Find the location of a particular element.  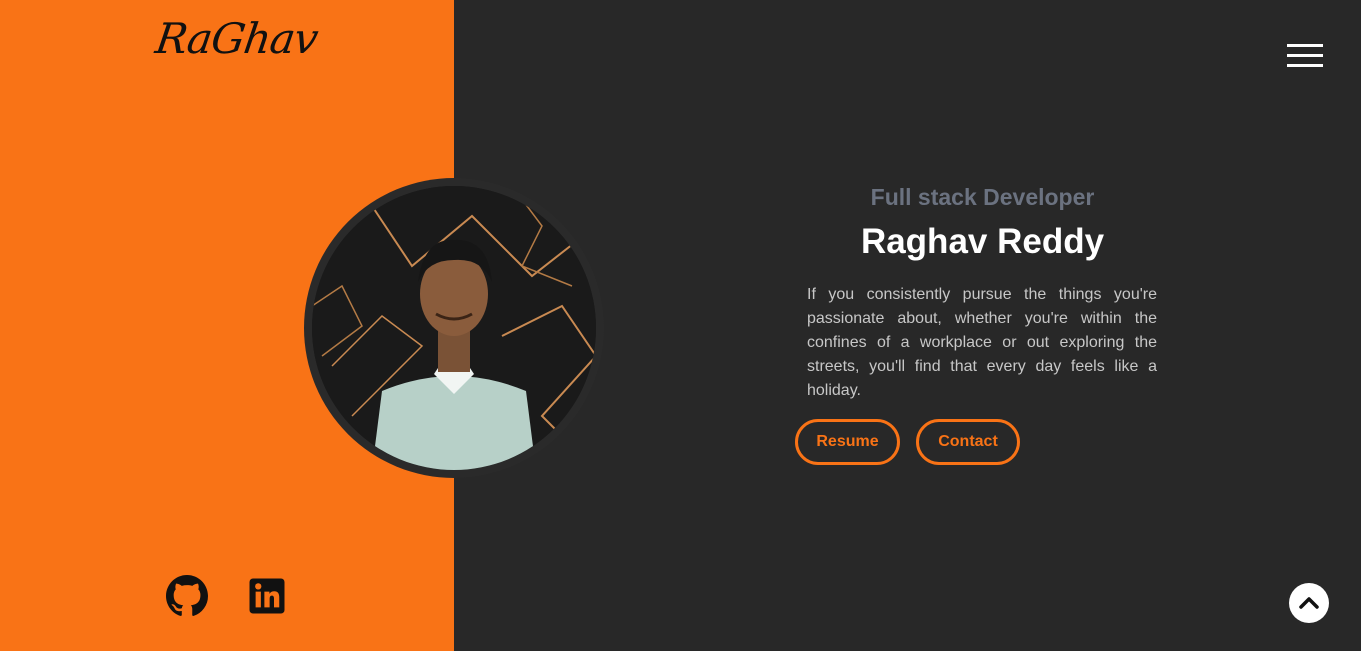

chevron-up-icon is located at coordinates (1309, 603).